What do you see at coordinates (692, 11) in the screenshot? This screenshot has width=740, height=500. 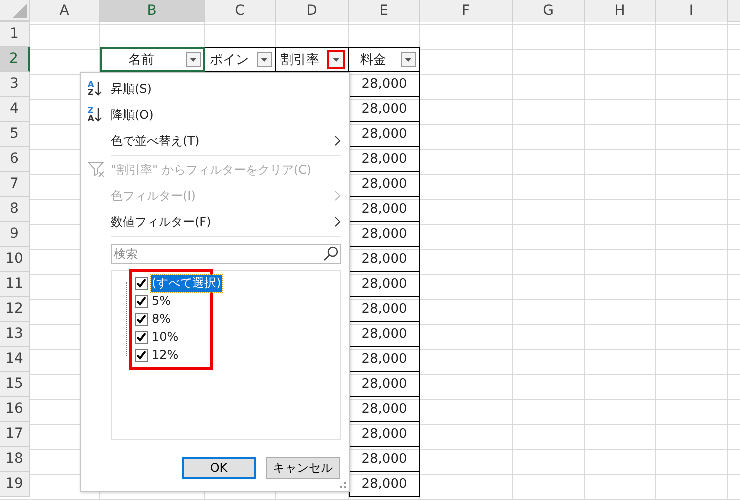 I see `column-header: I` at bounding box center [692, 11].